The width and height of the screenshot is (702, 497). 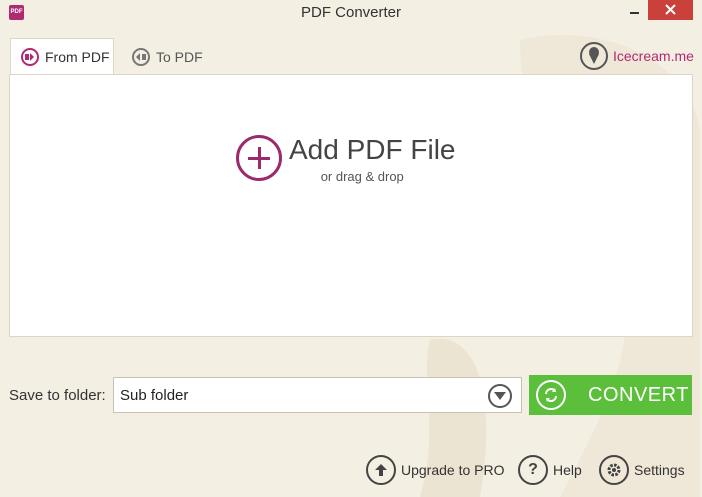 I want to click on upgrade-button: Upgrade to PRO, so click(x=435, y=470).